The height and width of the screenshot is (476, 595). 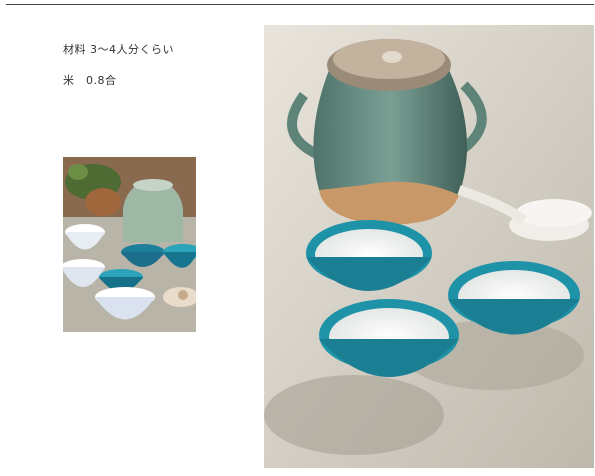 What do you see at coordinates (129, 244) in the screenshot?
I see `small-photo` at bounding box center [129, 244].